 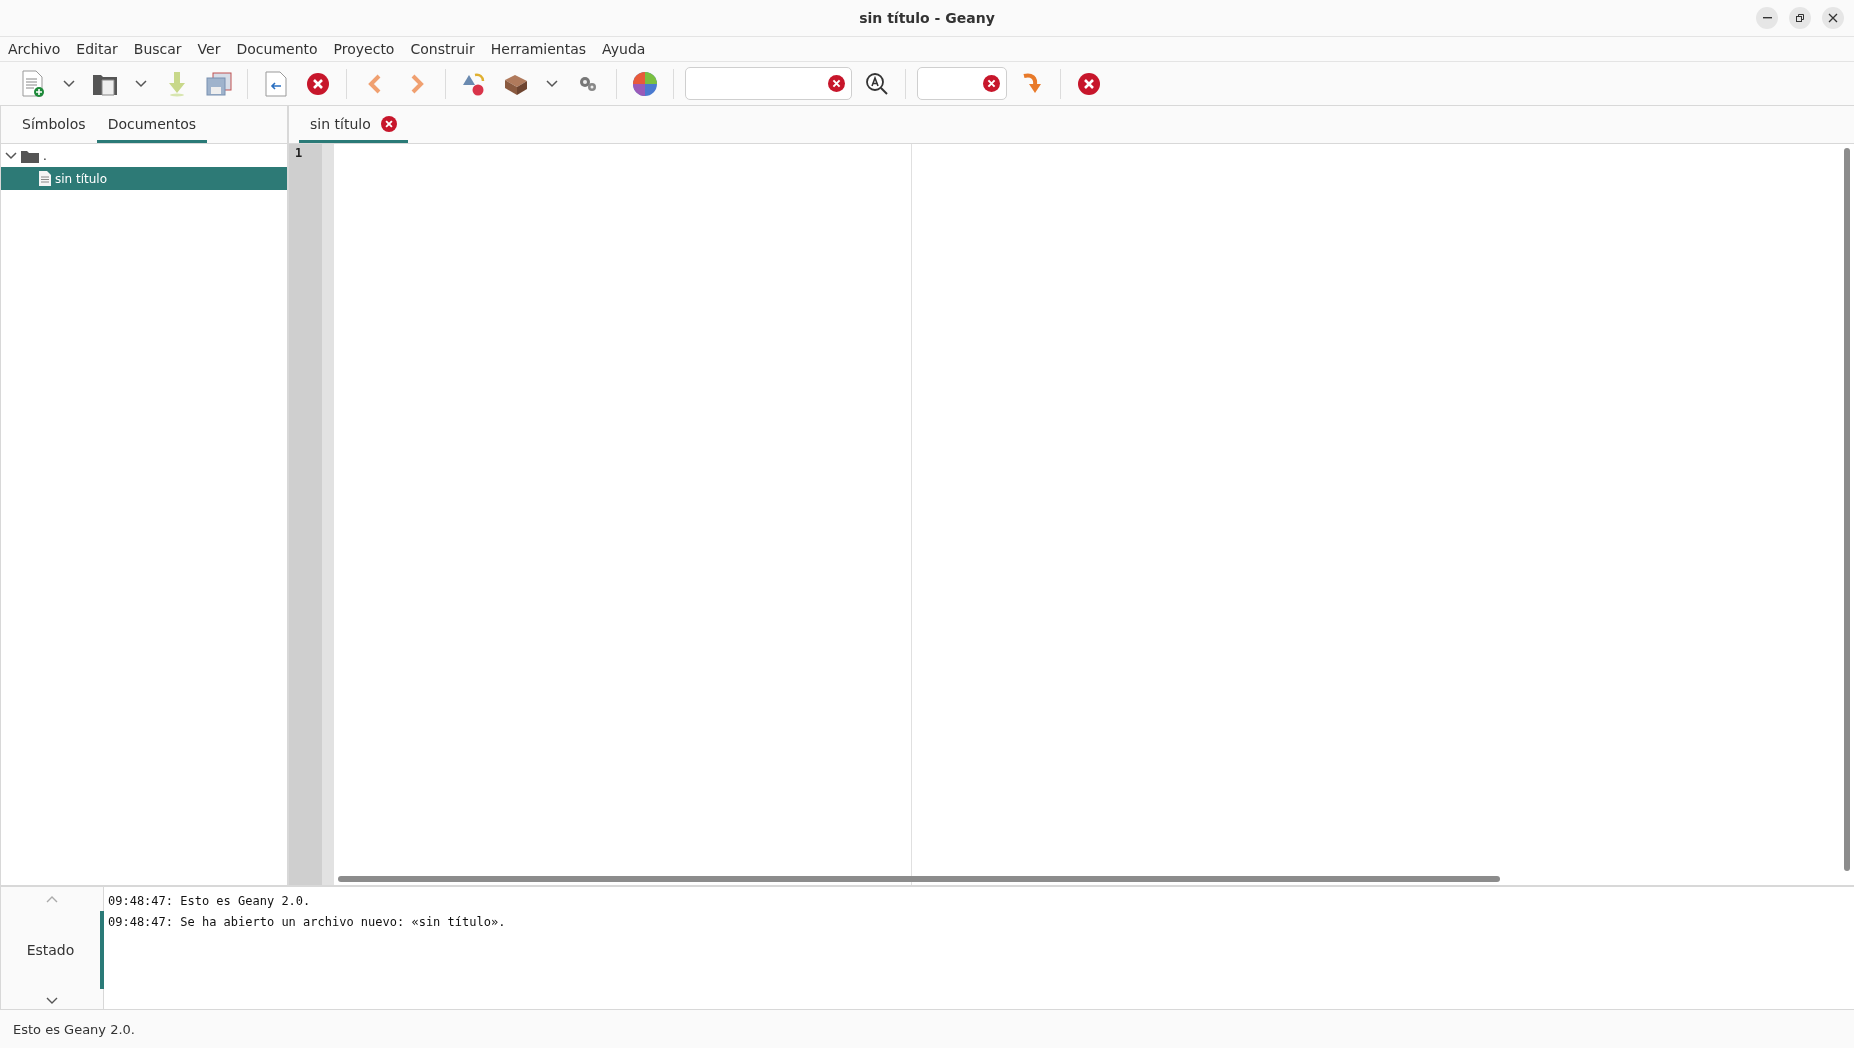 What do you see at coordinates (927, 18) in the screenshot?
I see `window-title: sin título - Geany` at bounding box center [927, 18].